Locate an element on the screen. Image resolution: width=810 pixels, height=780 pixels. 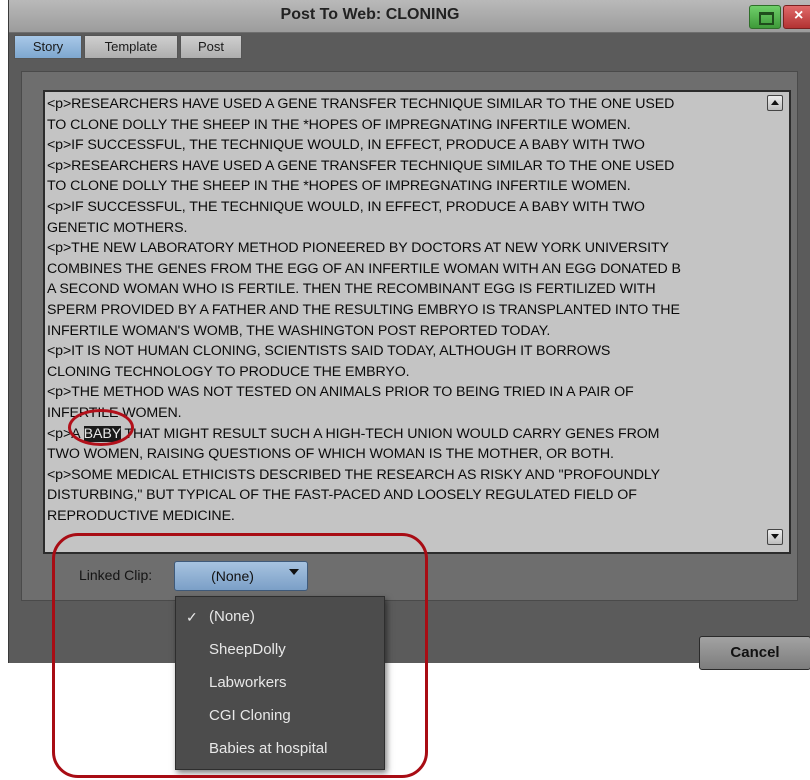
scroll-up-icon is located at coordinates (775, 103).